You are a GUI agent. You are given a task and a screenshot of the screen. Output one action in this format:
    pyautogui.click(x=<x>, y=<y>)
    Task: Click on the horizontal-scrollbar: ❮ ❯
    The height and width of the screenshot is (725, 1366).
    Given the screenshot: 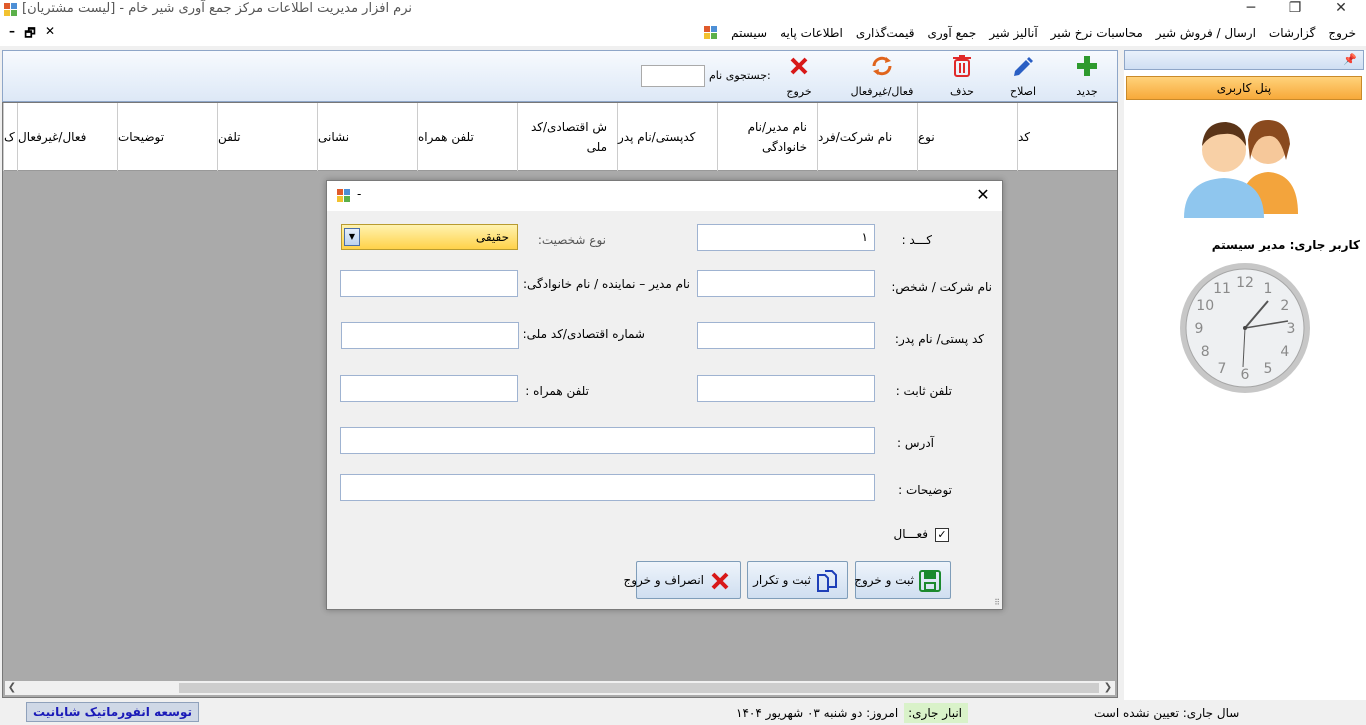 What is the action you would take?
    pyautogui.click(x=560, y=688)
    